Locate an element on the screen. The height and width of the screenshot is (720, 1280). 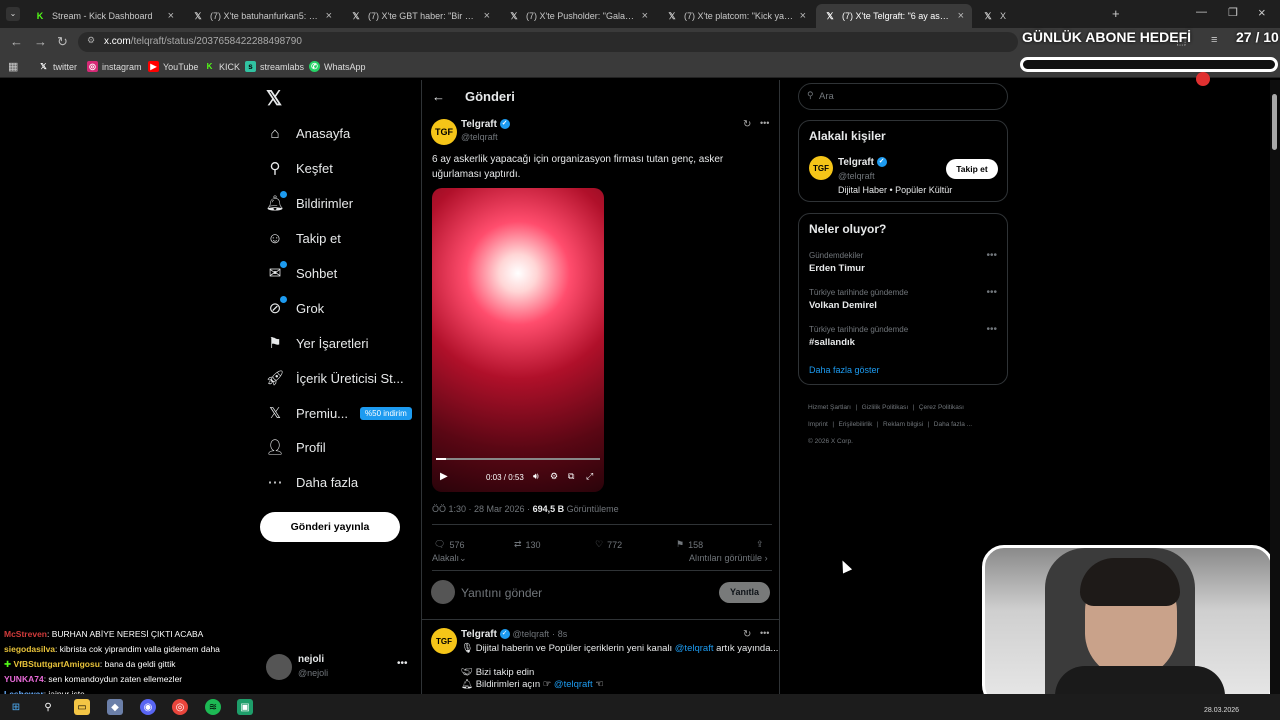
page-scrollbar is located at coordinates (1275, 387).